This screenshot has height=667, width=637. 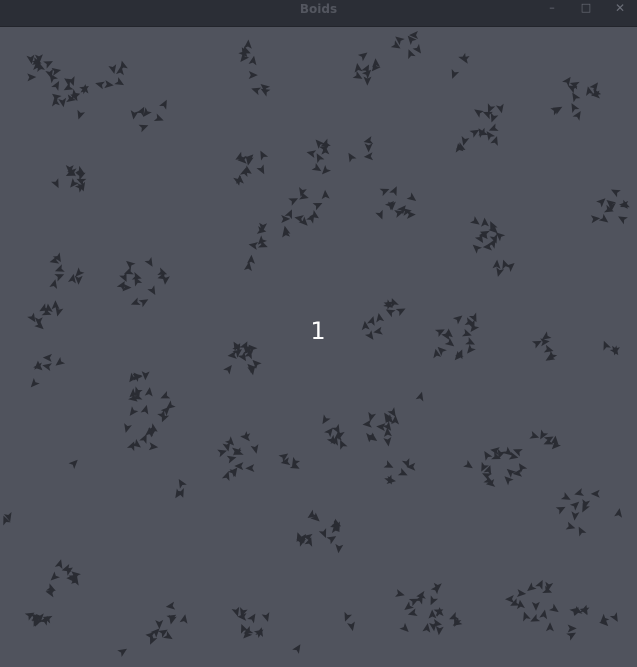 What do you see at coordinates (586, 9) in the screenshot?
I see `maximize-button: □` at bounding box center [586, 9].